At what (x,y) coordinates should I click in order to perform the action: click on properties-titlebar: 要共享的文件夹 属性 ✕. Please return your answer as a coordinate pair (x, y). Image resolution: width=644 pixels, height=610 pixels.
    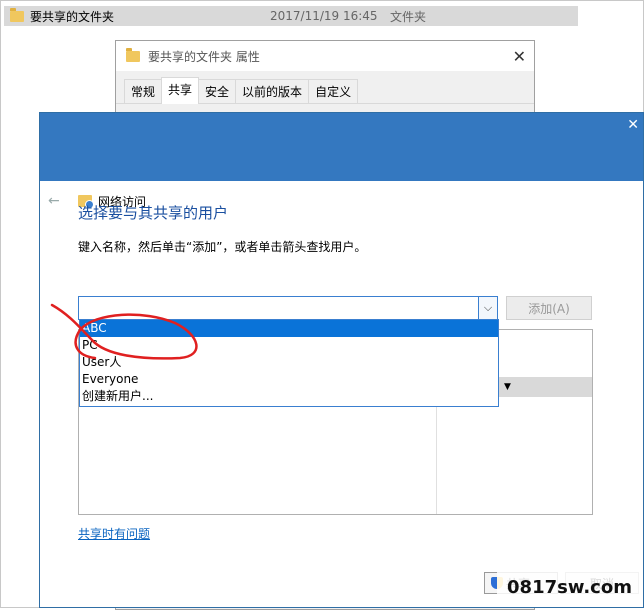
    Looking at the image, I should click on (325, 56).